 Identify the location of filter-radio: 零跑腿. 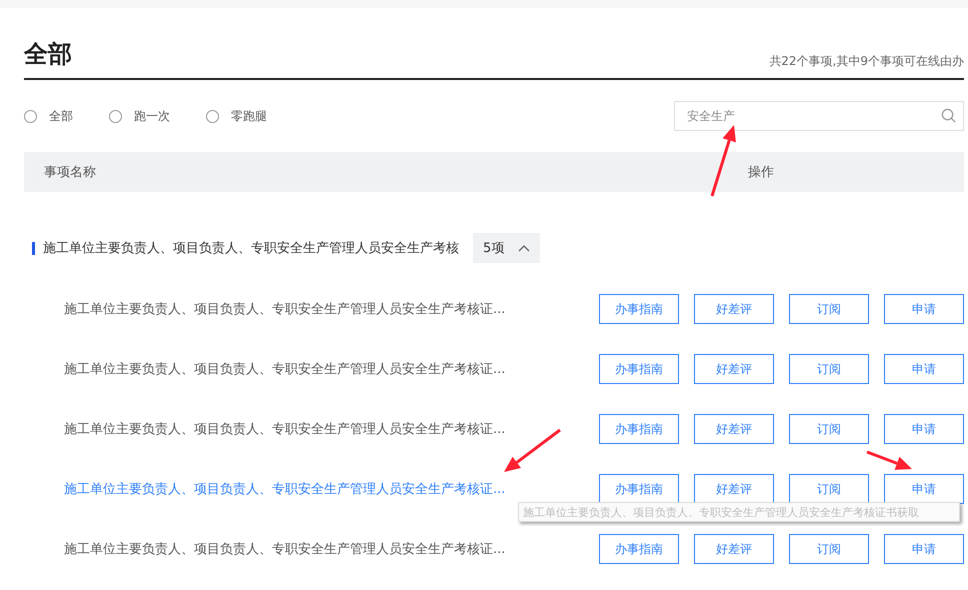
(236, 116).